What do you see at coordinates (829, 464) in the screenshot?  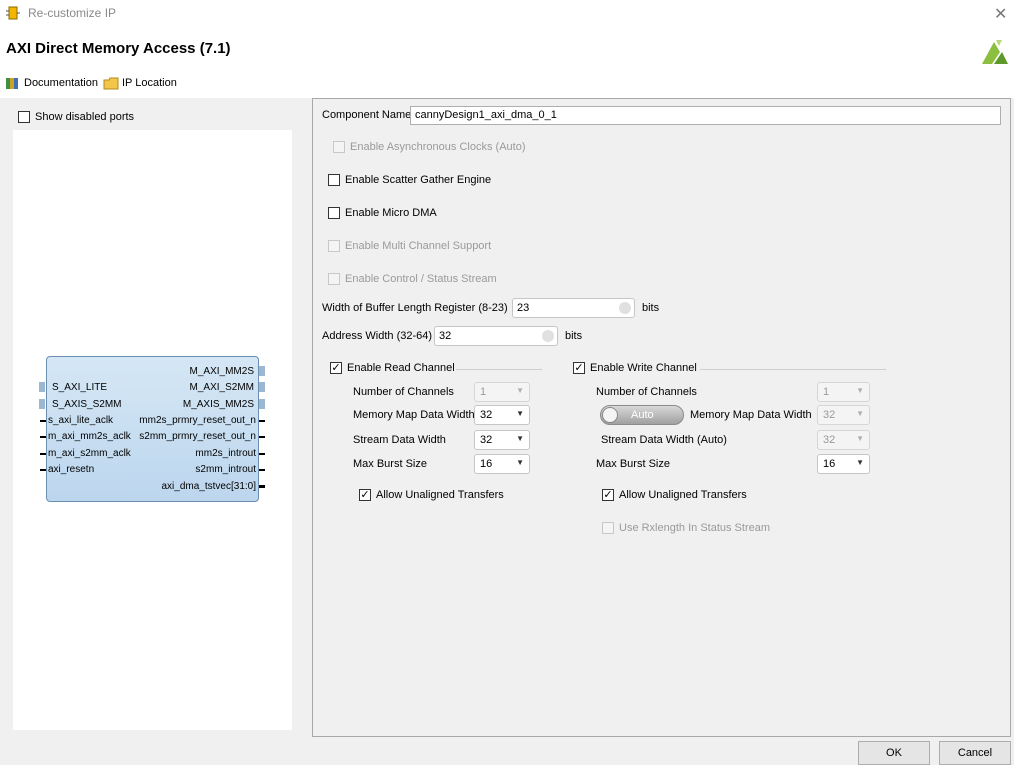 I see `write-max-burst-value: 16` at bounding box center [829, 464].